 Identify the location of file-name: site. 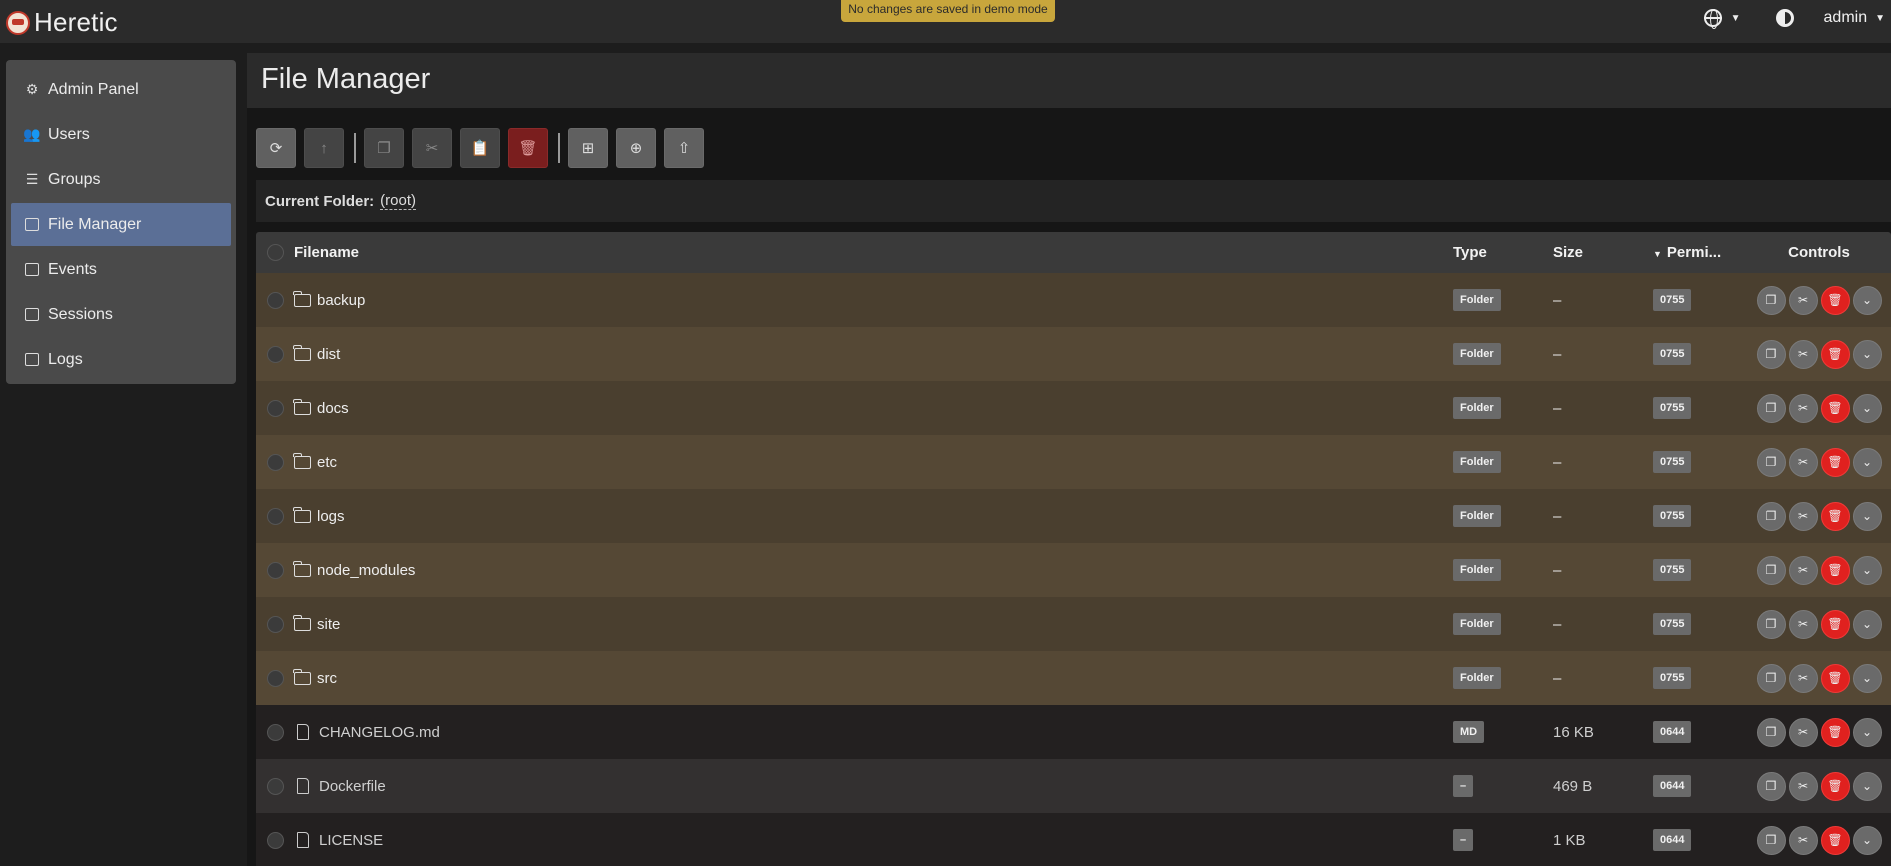
(328, 624).